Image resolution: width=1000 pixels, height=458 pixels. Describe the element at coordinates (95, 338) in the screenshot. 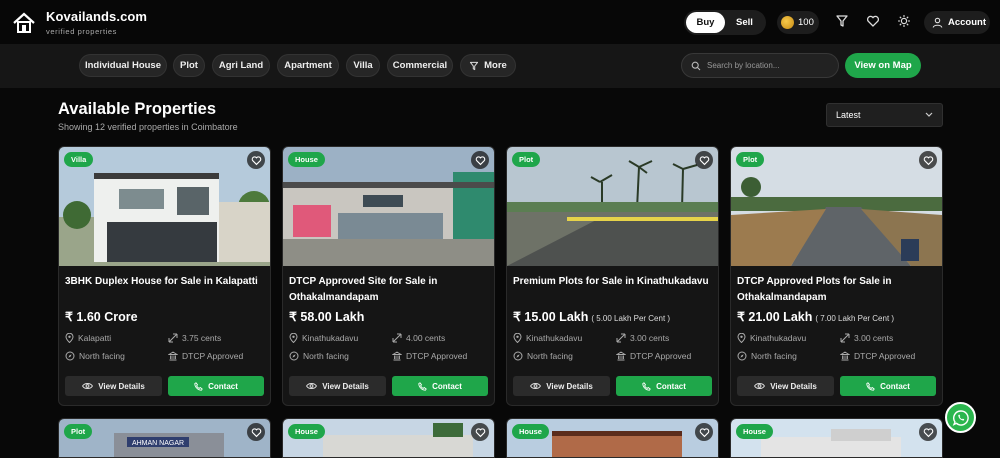

I see `location-text: Kalapatti` at that location.